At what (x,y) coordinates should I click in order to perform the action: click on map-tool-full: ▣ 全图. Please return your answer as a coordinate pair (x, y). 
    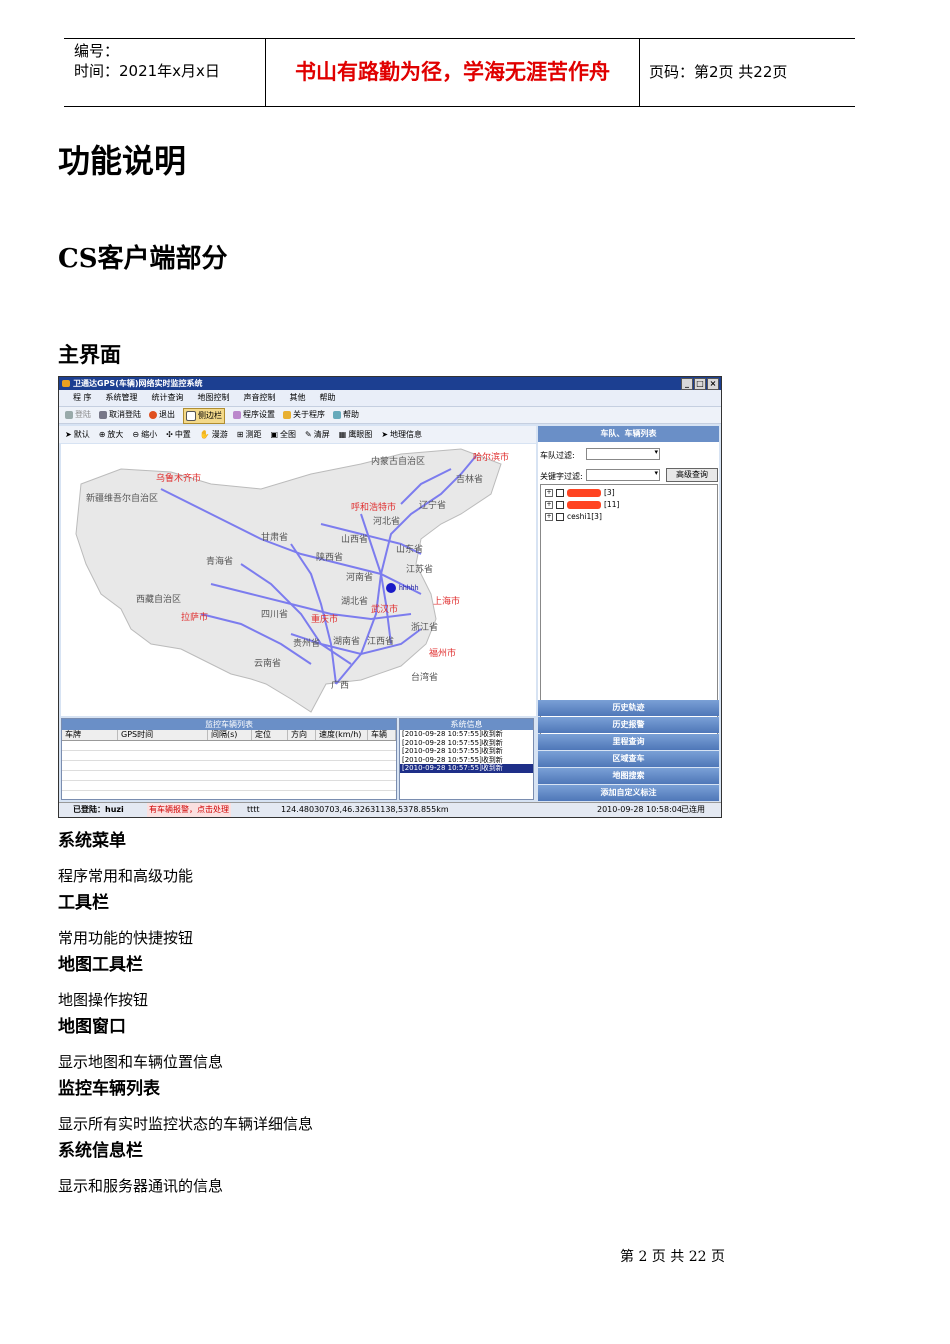
    Looking at the image, I should click on (283, 434).